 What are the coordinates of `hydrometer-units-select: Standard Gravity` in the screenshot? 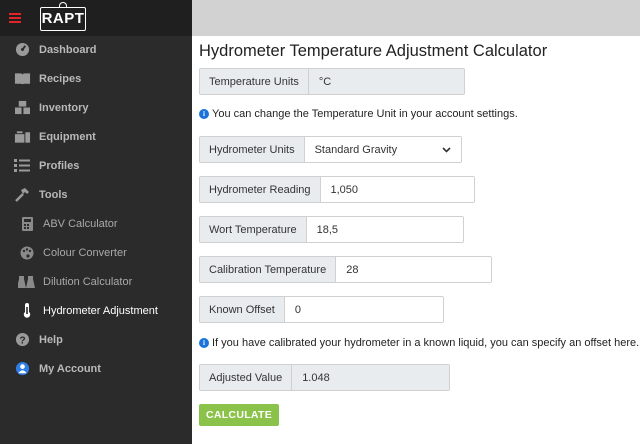 It's located at (382, 149).